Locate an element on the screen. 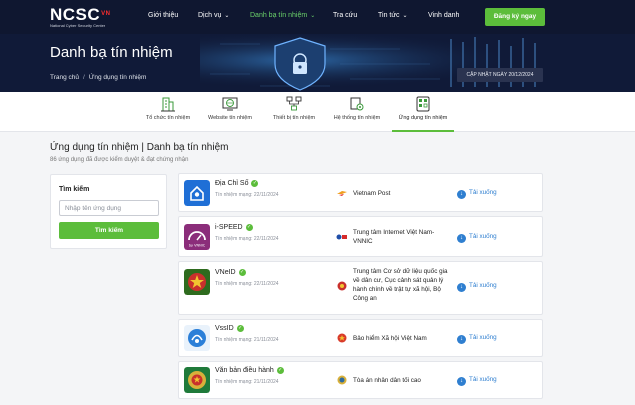 The width and height of the screenshot is (635, 405). building-icon is located at coordinates (168, 104).